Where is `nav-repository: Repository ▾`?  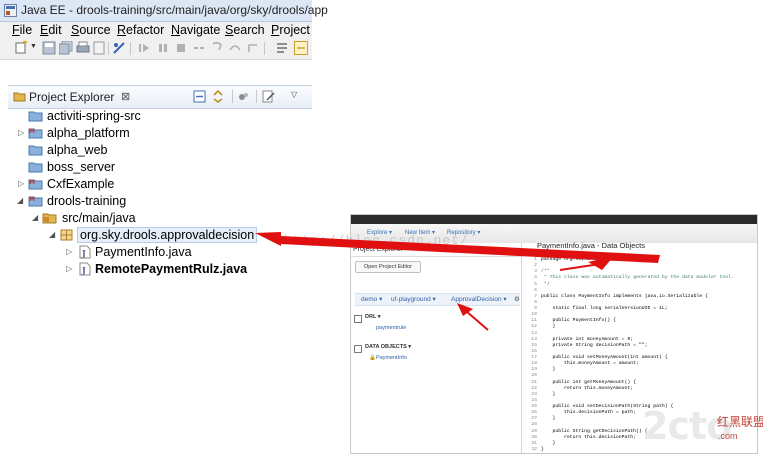
nav-repository: Repository ▾ is located at coordinates (463, 232).